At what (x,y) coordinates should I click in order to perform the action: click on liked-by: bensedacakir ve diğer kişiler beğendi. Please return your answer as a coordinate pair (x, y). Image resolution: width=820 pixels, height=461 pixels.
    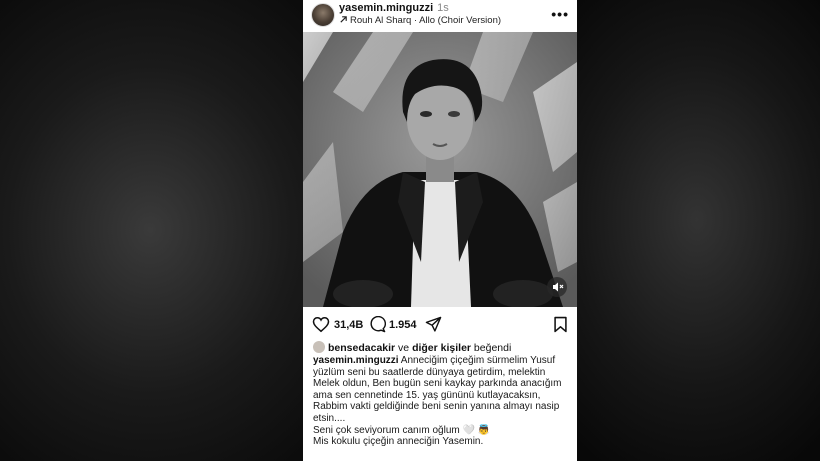
    Looking at the image, I should click on (412, 347).